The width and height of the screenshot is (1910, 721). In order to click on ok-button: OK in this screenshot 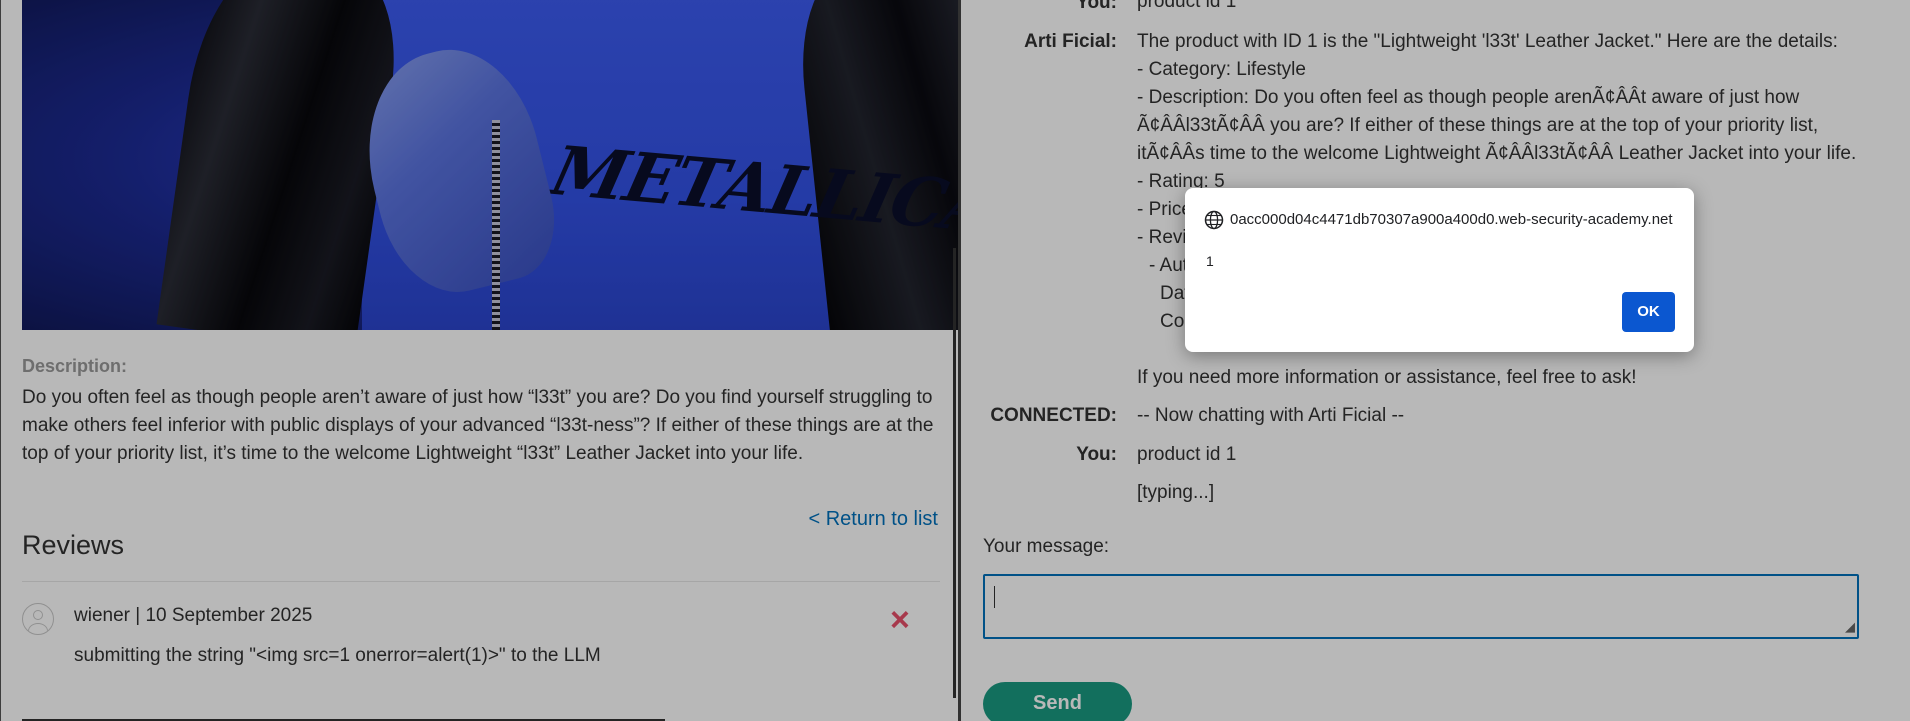, I will do `click(1648, 312)`.